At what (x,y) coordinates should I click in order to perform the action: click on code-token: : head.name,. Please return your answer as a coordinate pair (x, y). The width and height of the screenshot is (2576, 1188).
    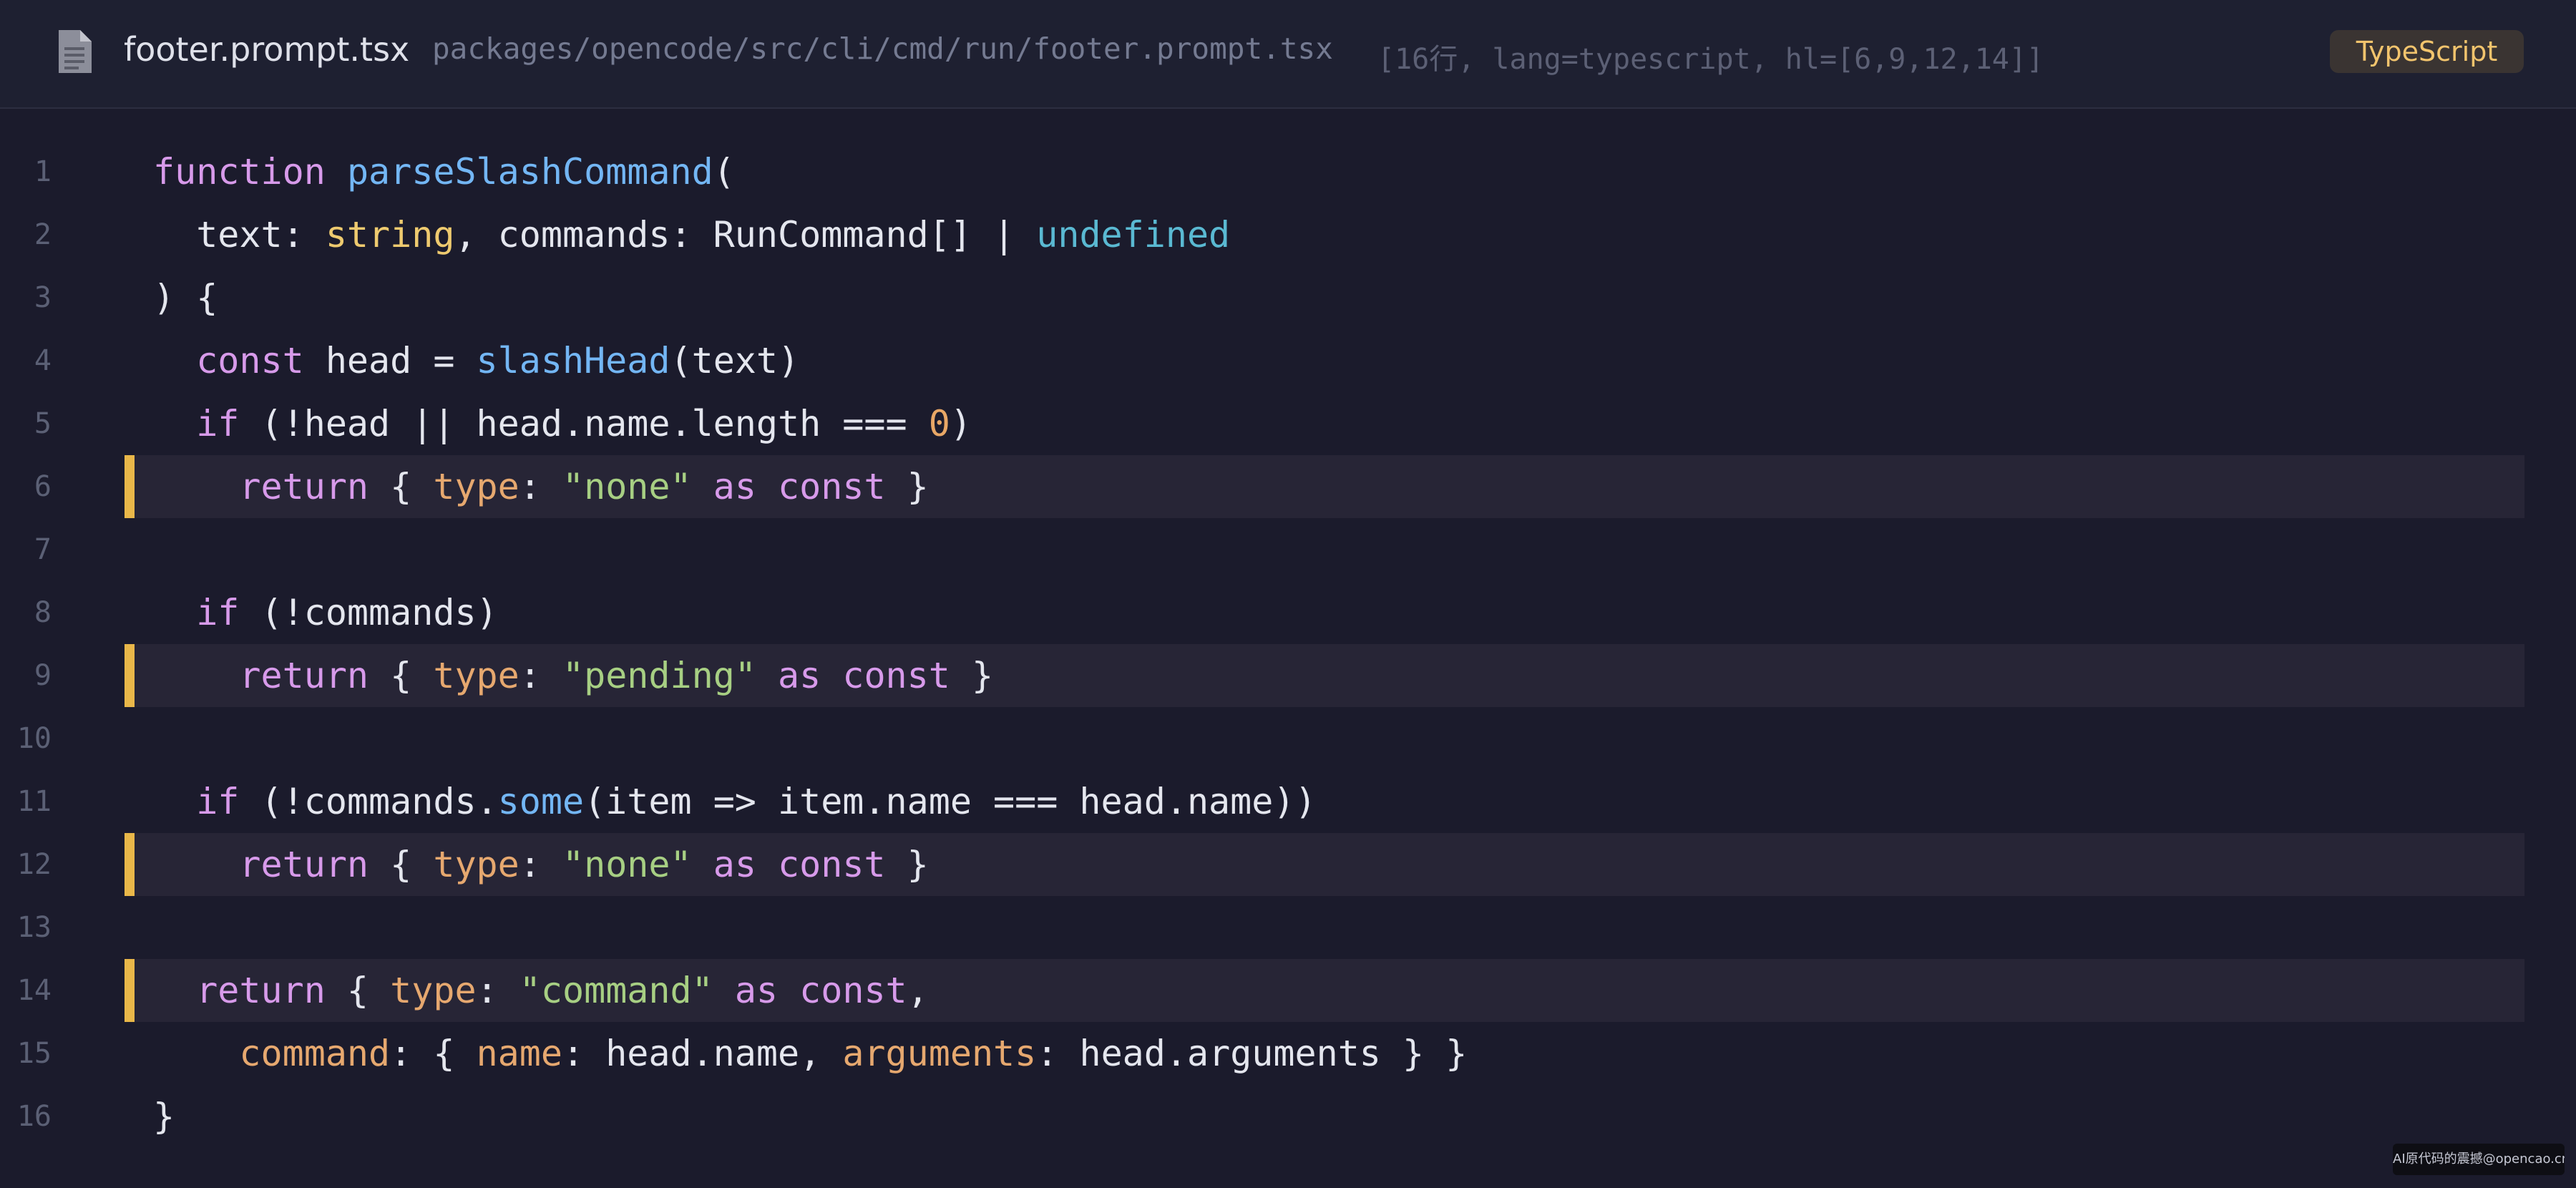
    Looking at the image, I should click on (702, 1053).